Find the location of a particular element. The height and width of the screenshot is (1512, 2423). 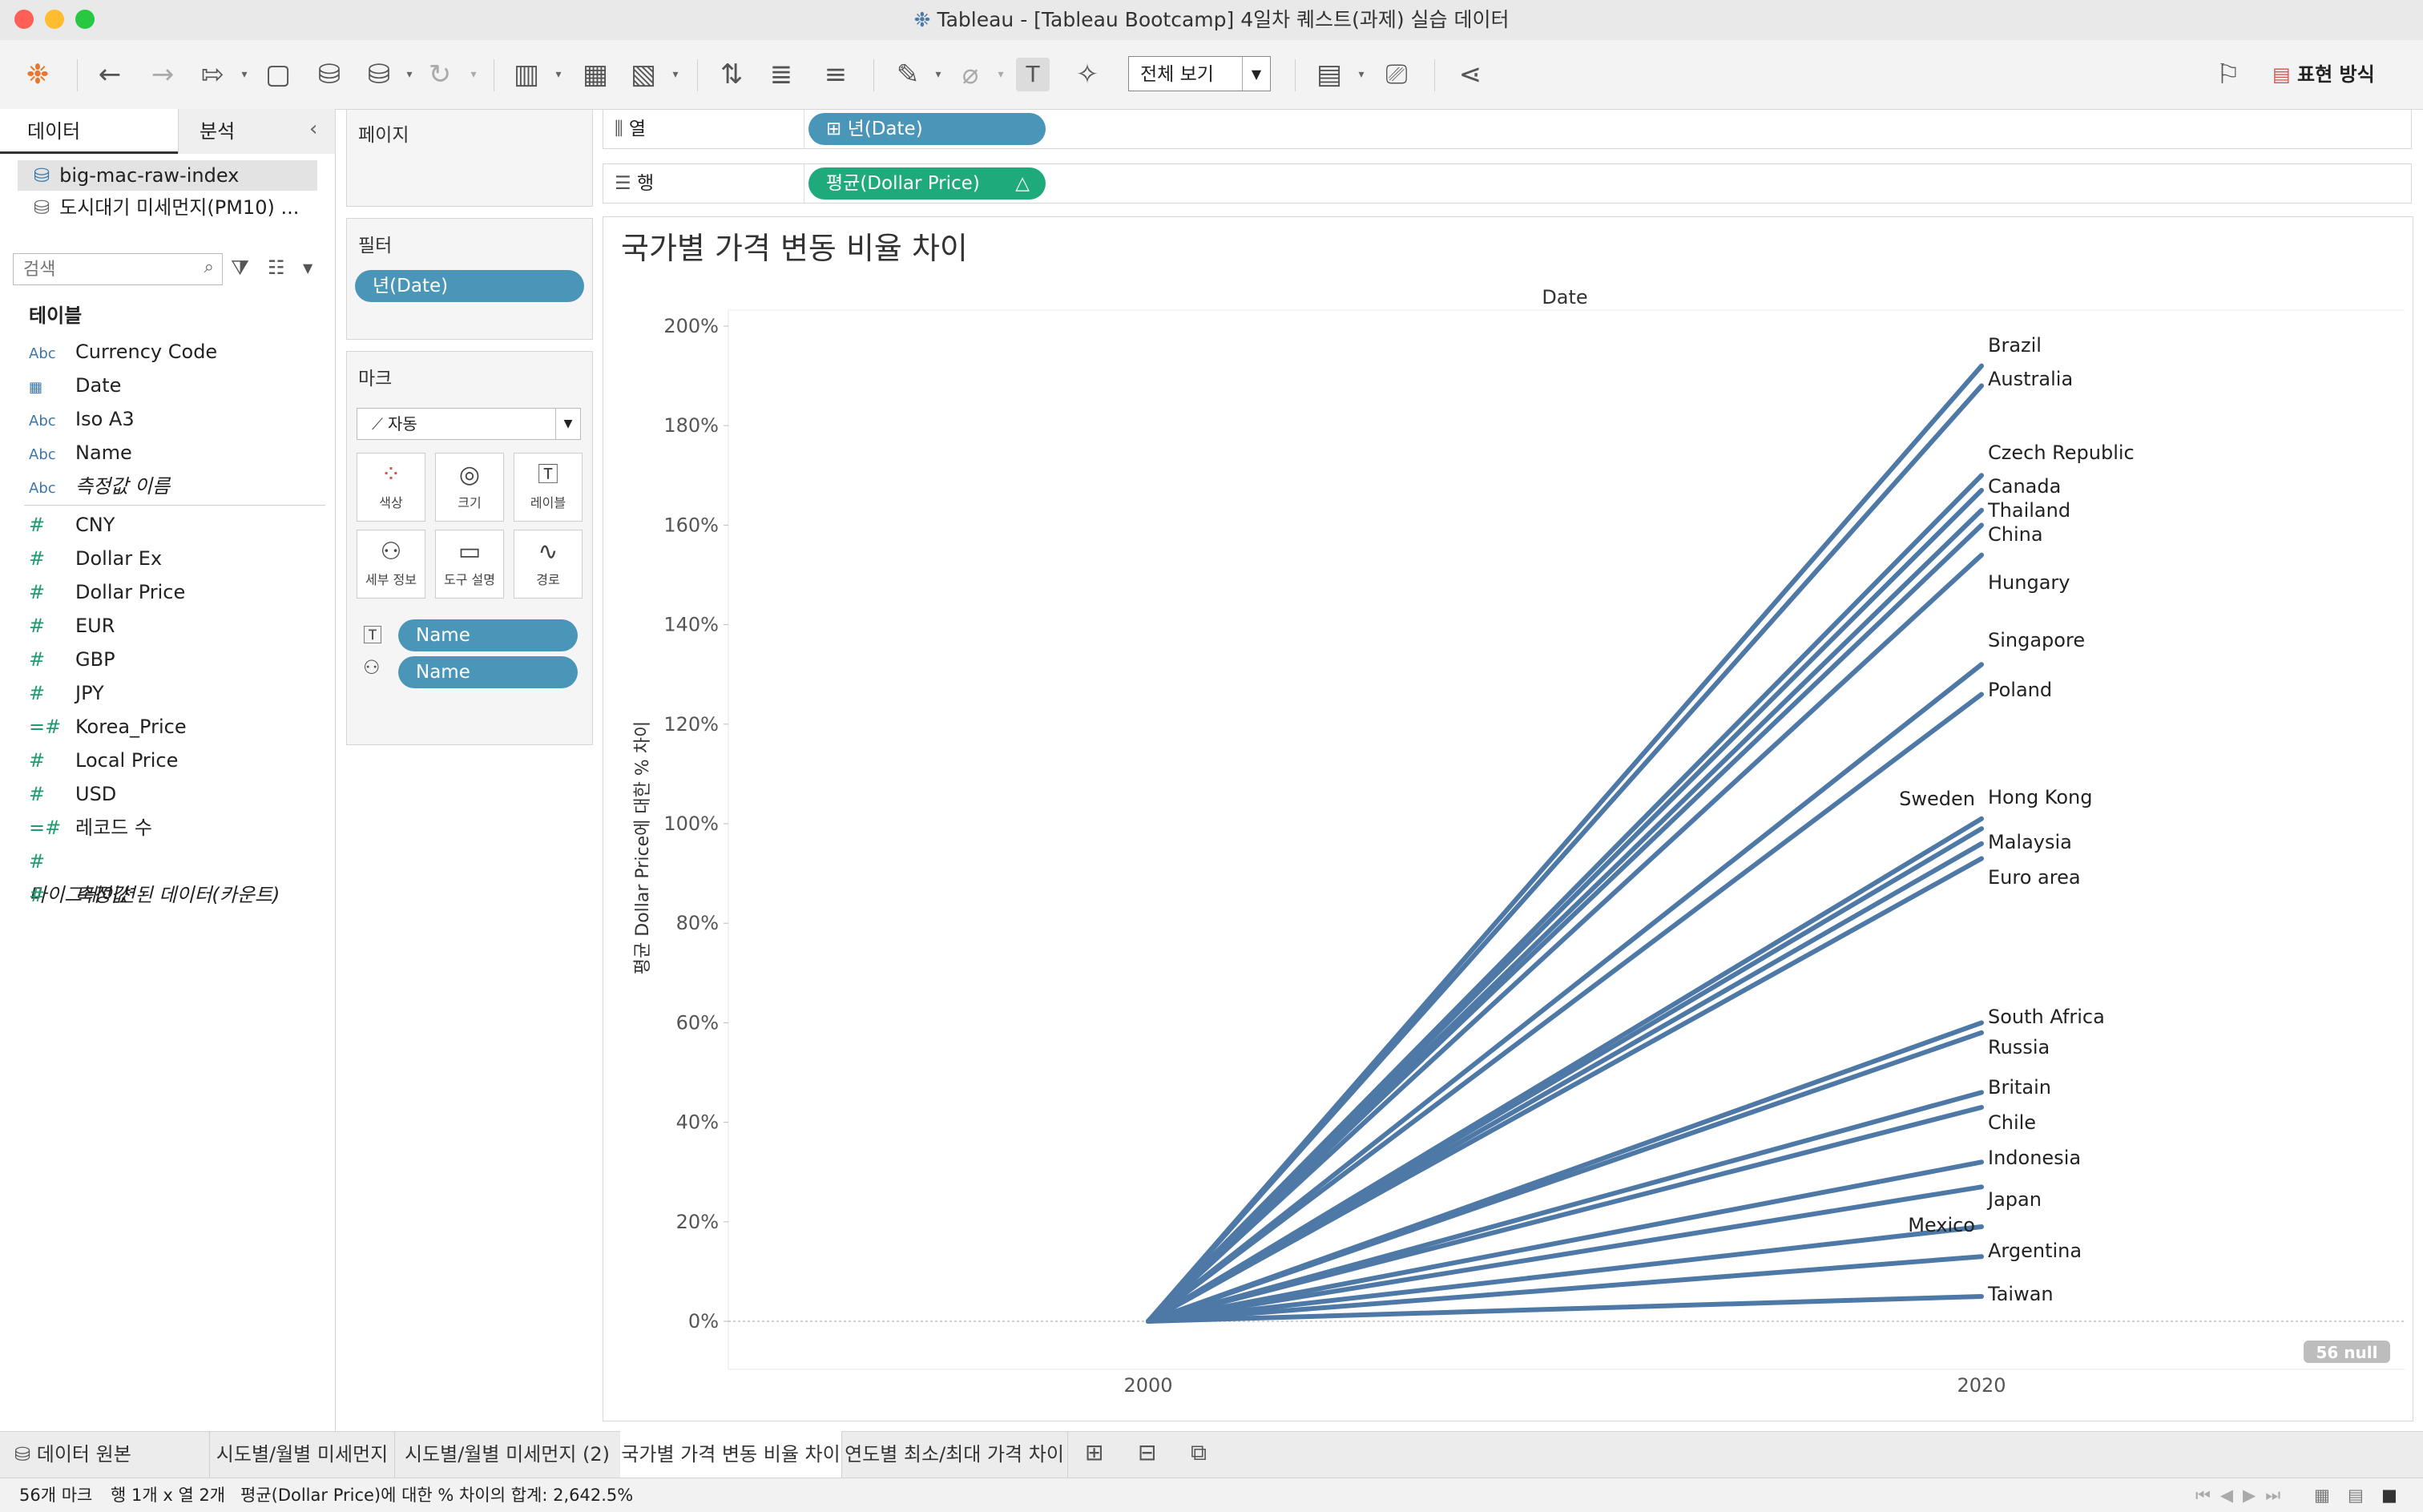

share-icon: ⋖ is located at coordinates (1470, 74).